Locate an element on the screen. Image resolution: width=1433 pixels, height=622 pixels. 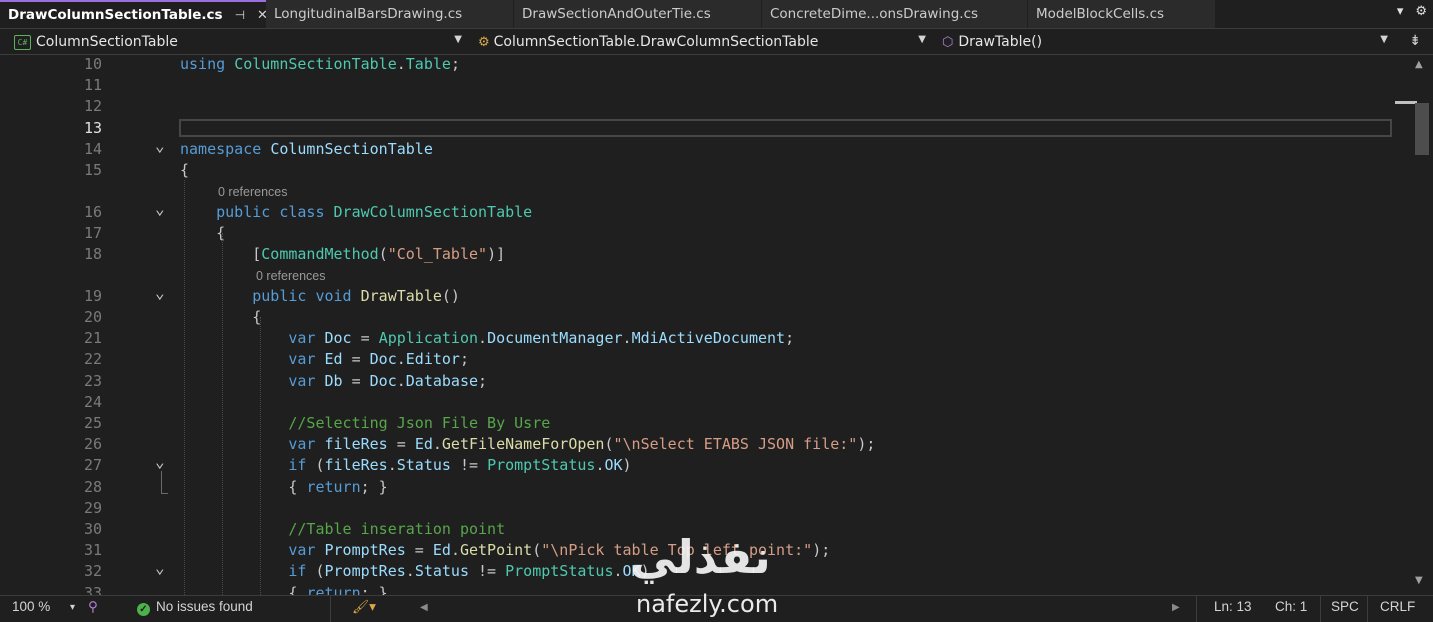
split-window-icon: ⇟ is located at coordinates (1415, 41).